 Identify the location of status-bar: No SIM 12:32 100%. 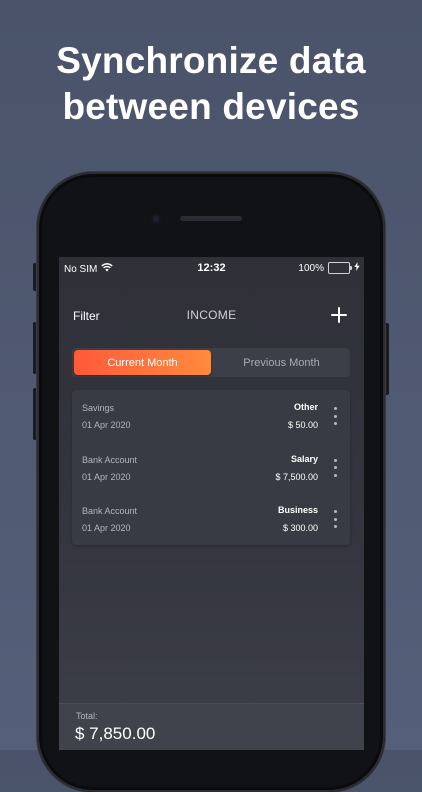
(211, 268).